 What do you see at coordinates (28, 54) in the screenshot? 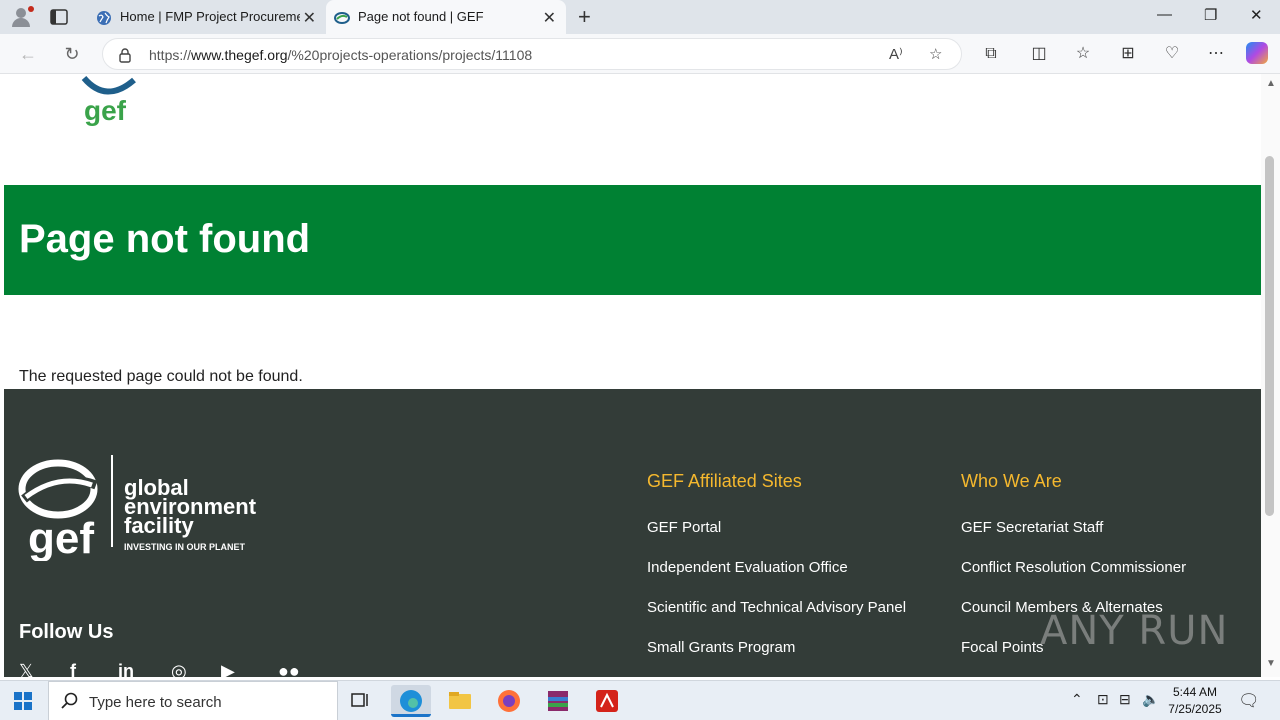
I see `back-icon: ←` at bounding box center [28, 54].